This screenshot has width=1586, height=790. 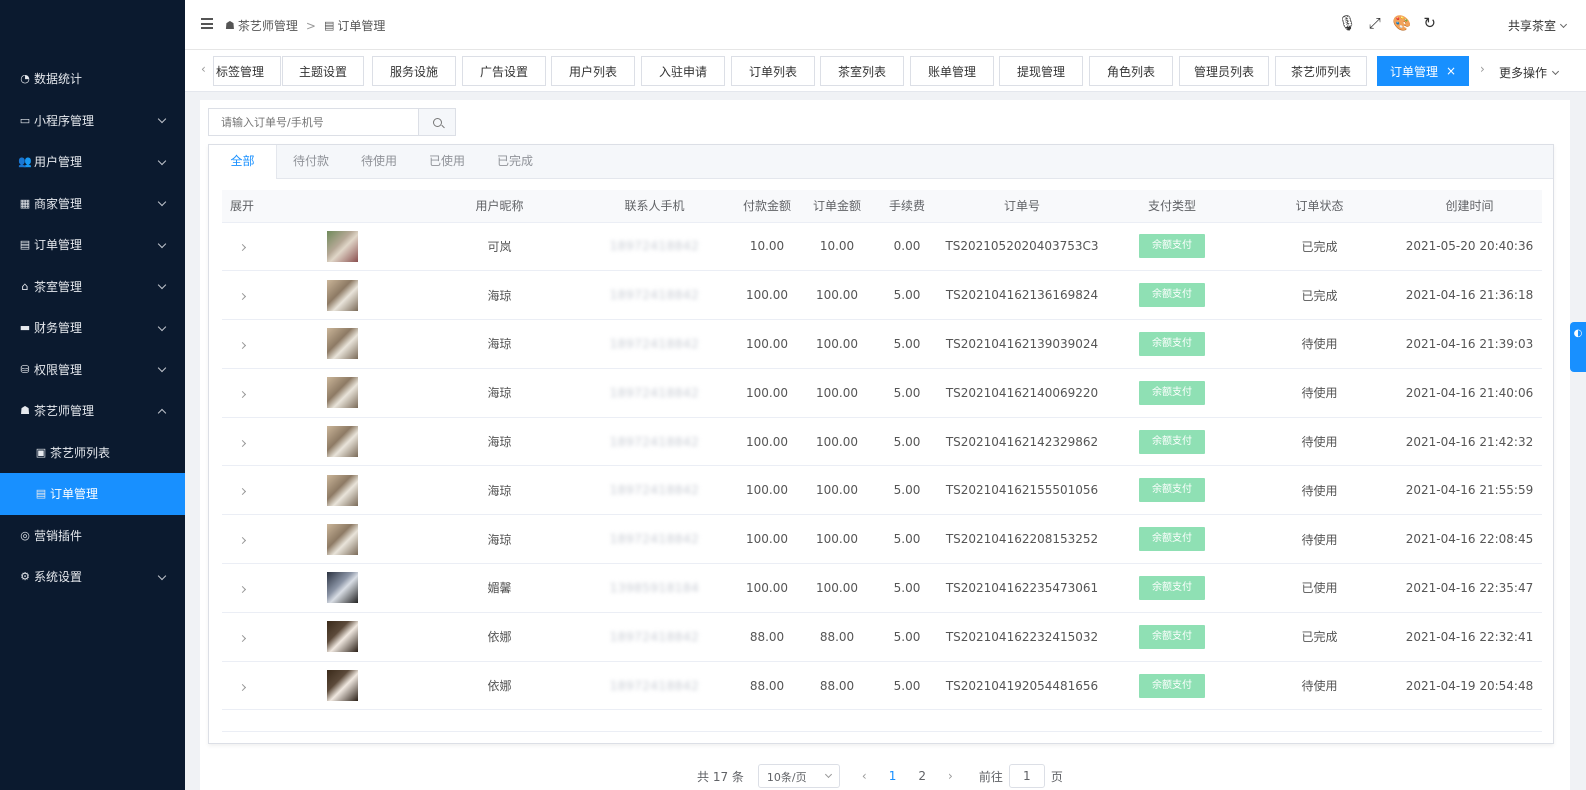 I want to click on breadcrumb: ☗ 茶艺师管理 > ▤ 订单管理, so click(x=305, y=25).